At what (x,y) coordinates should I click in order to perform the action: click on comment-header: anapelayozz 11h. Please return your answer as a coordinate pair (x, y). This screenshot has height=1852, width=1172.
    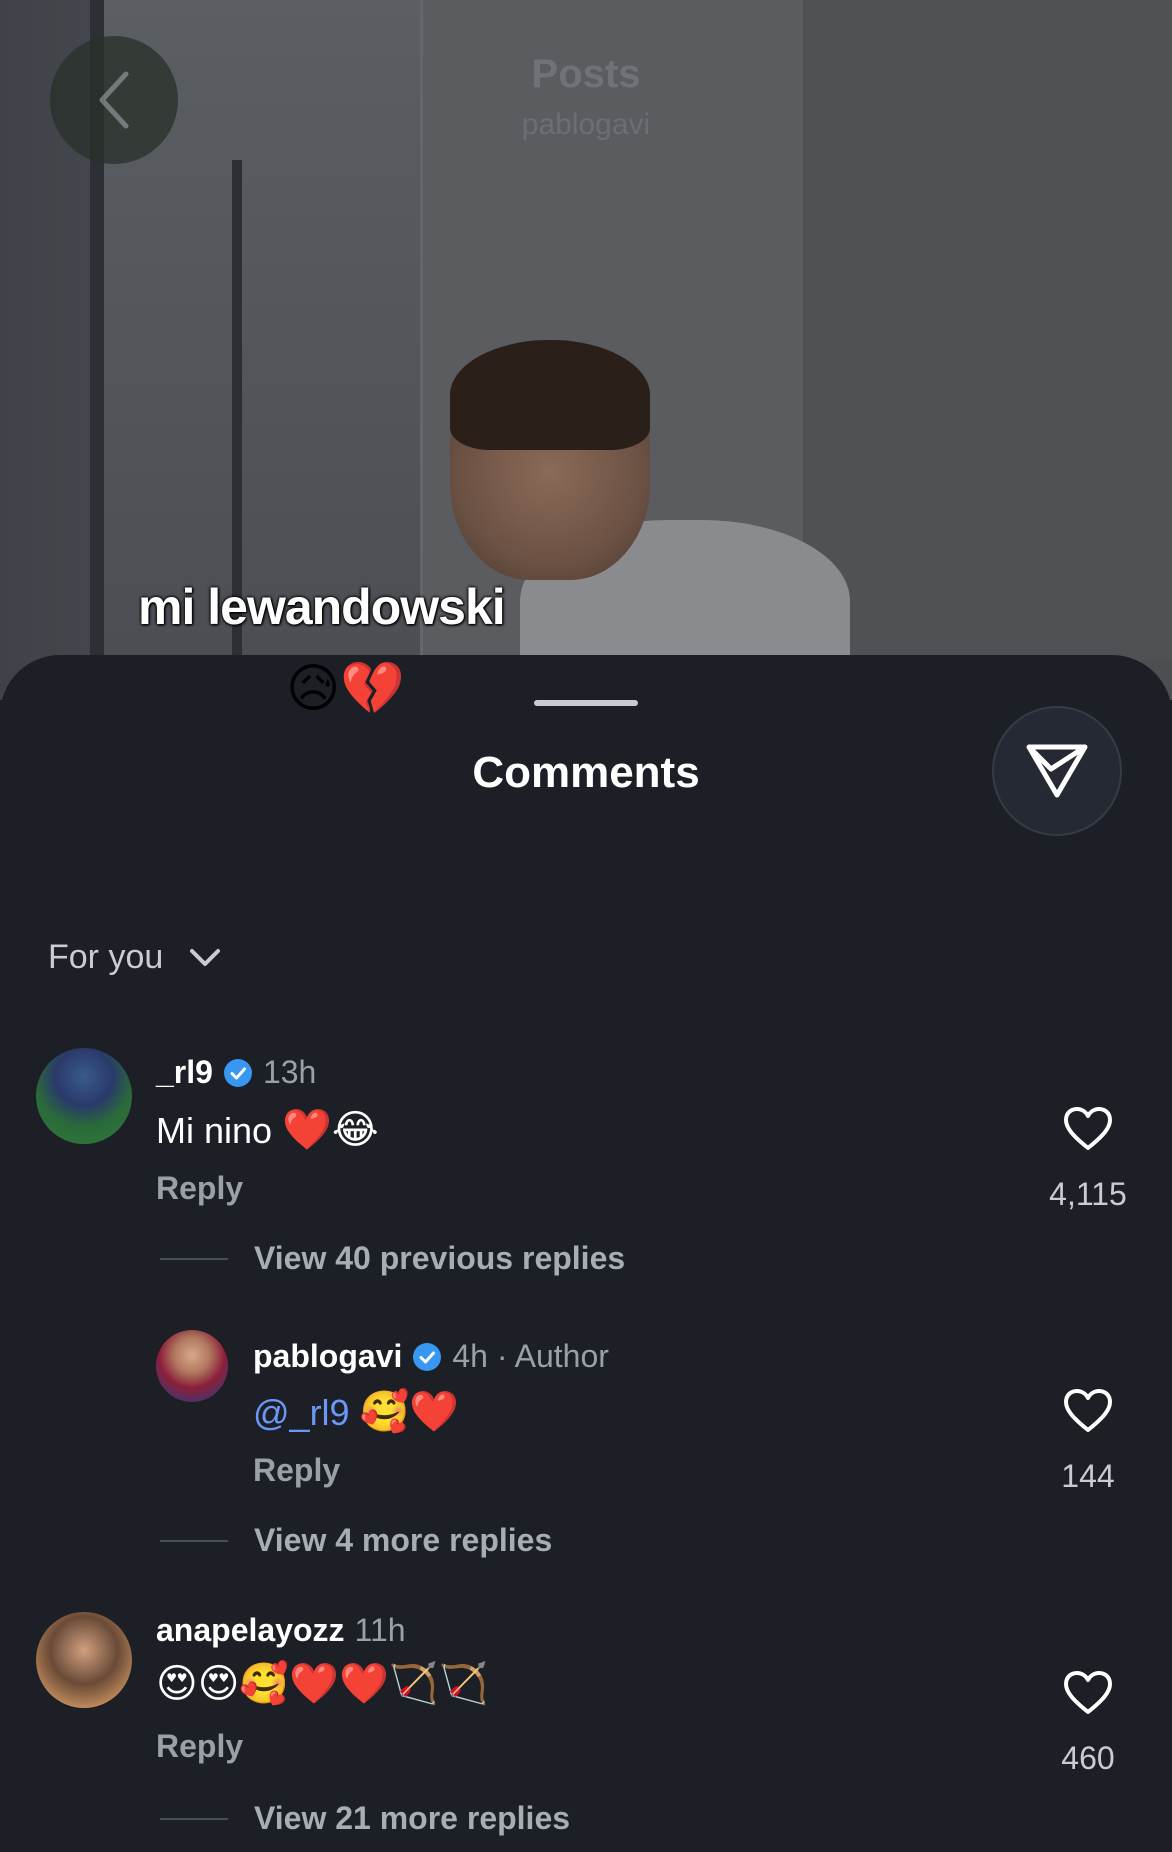
    Looking at the image, I should click on (281, 1630).